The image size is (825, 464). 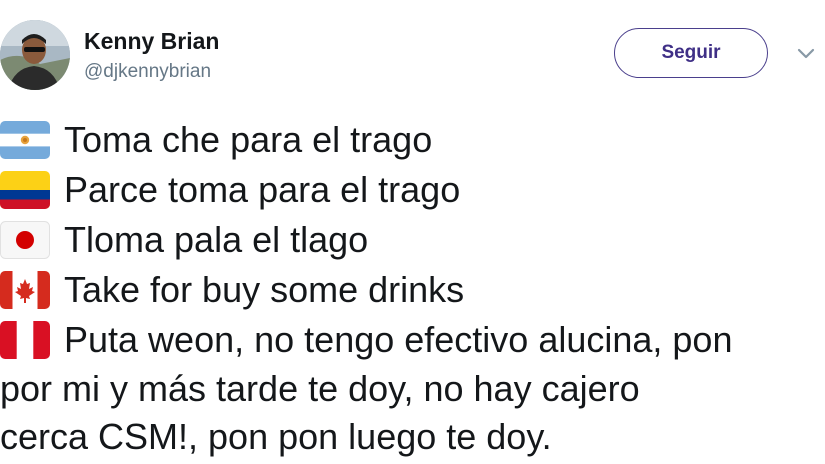 What do you see at coordinates (25, 340) in the screenshot?
I see `peru-flag-icon` at bounding box center [25, 340].